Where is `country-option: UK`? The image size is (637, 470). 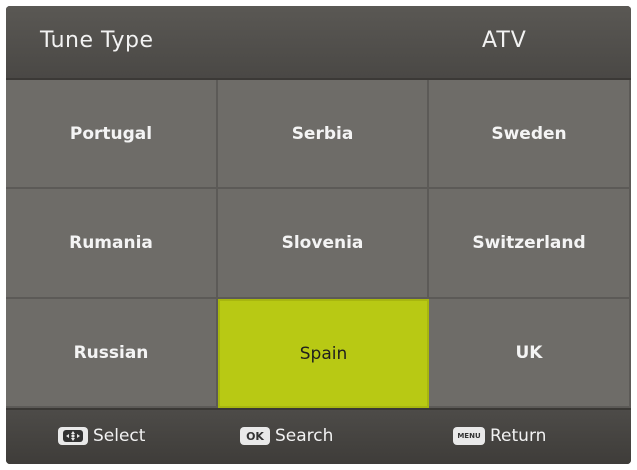
country-option: UK is located at coordinates (530, 353).